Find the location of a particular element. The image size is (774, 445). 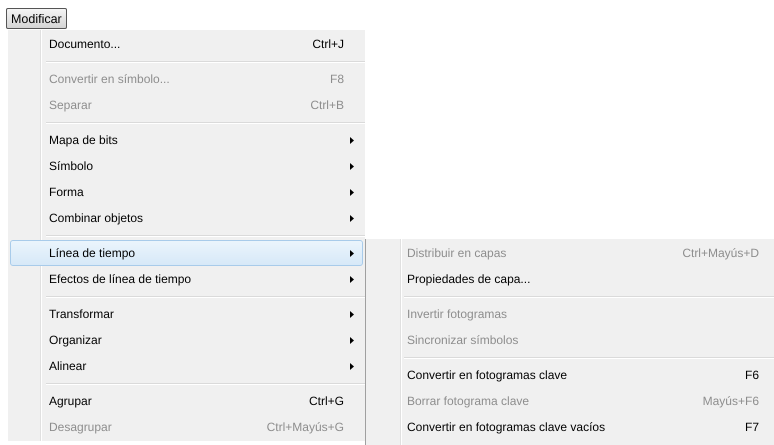

menu-item: Línea de tiempo is located at coordinates (186, 253).